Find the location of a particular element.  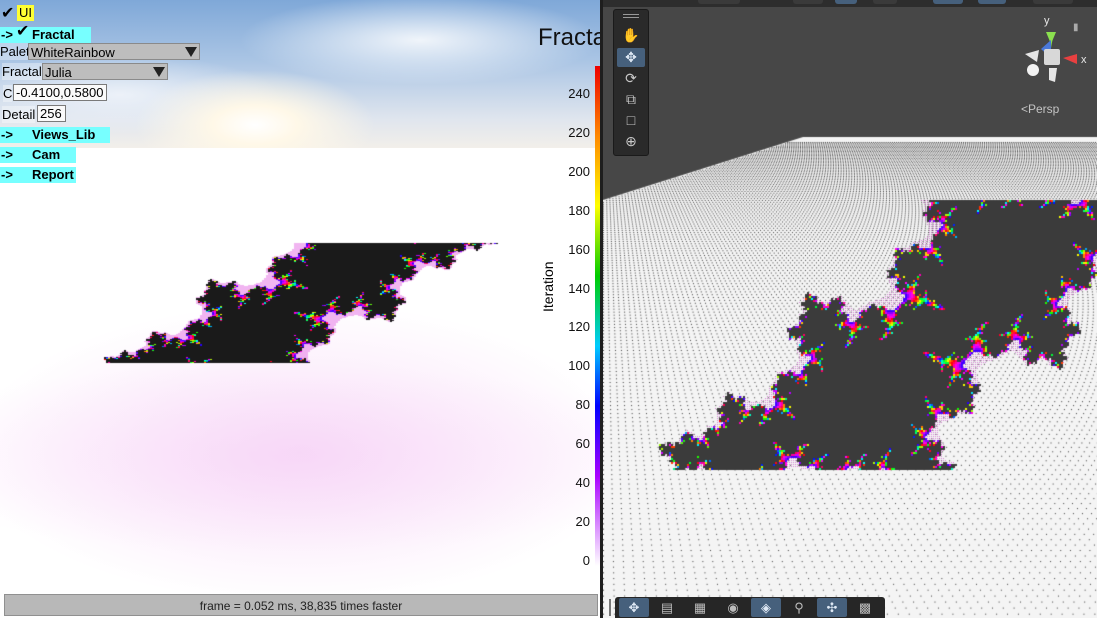

transform-icon: ⊕ is located at coordinates (631, 141).